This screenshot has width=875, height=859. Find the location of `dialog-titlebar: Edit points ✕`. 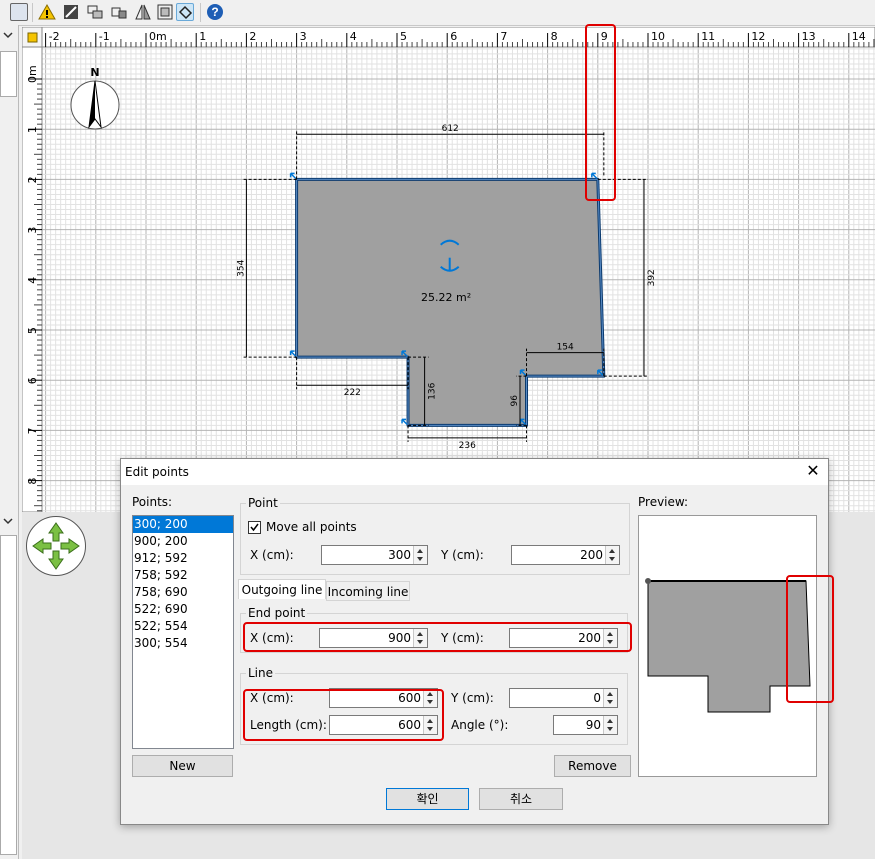

dialog-titlebar: Edit points ✕ is located at coordinates (474, 472).